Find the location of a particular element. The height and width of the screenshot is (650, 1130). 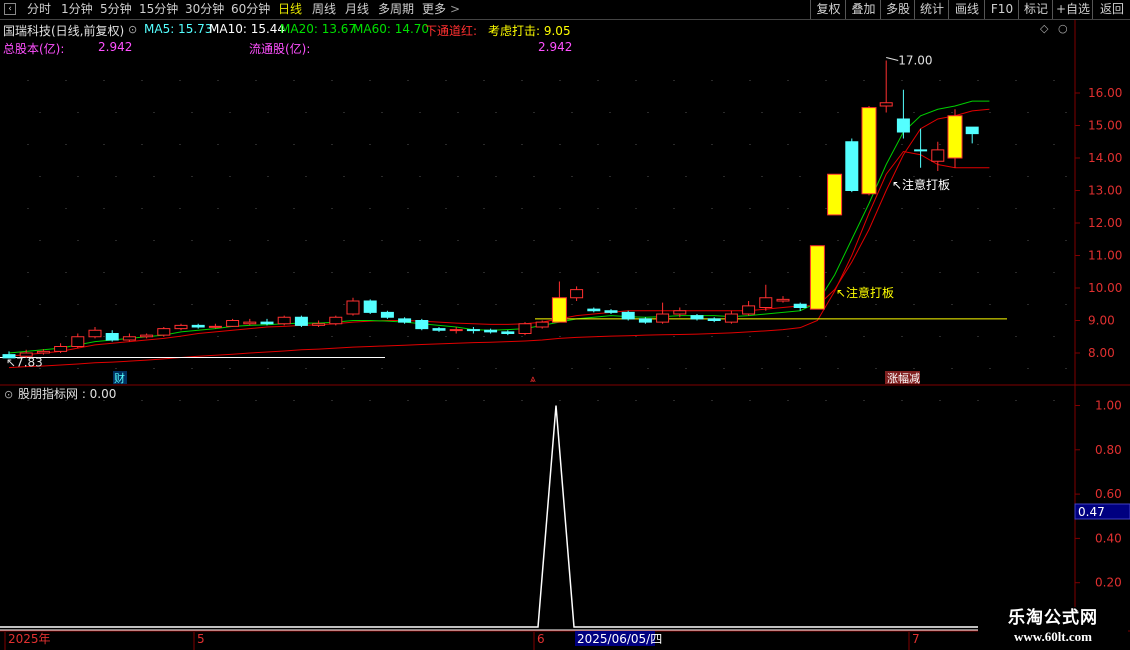

fanhui-button: 返回 is located at coordinates (1111, 9).